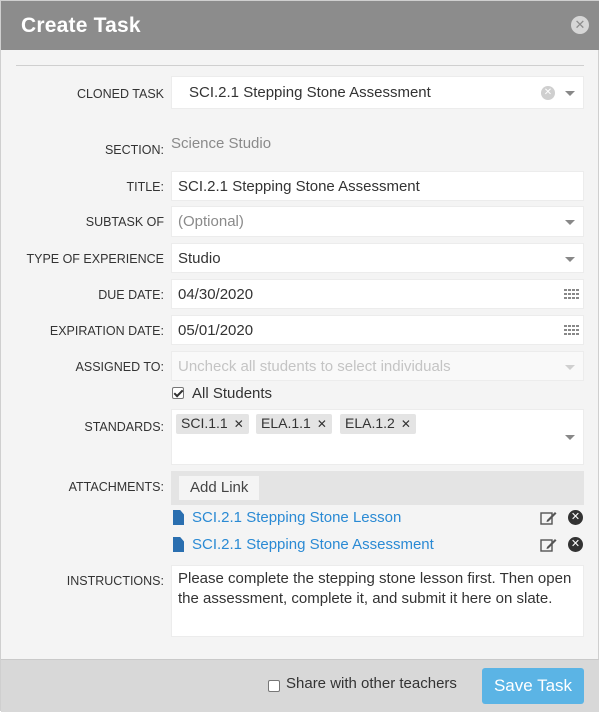 The height and width of the screenshot is (712, 599). Describe the element at coordinates (377, 437) in the screenshot. I see `standards-select: SCI.1.1 ✕ ELA.1.1 ✕ ELA.1.2 ✕` at that location.